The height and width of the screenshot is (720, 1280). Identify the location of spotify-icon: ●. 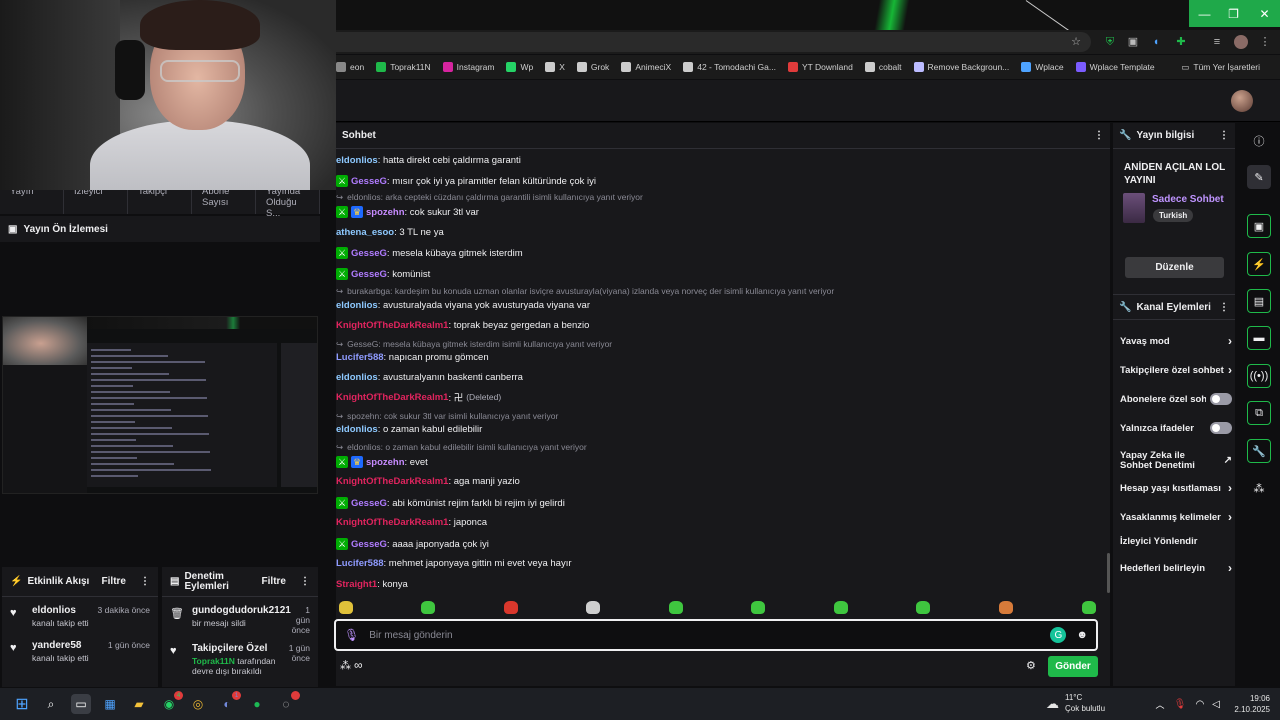
(257, 704).